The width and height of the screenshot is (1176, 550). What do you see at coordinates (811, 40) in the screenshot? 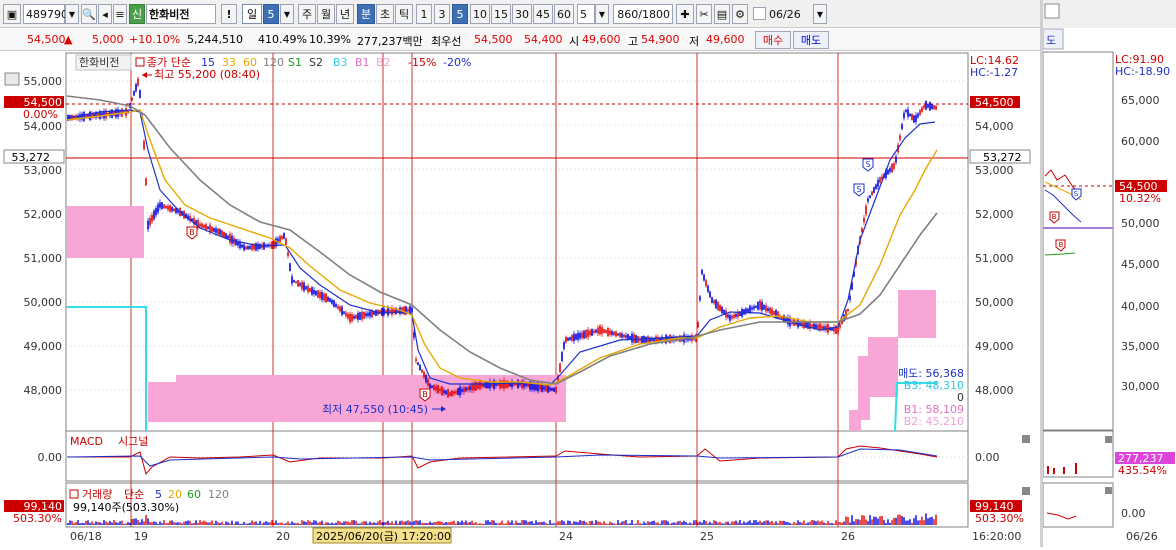
I see `sell-button: 매도` at bounding box center [811, 40].